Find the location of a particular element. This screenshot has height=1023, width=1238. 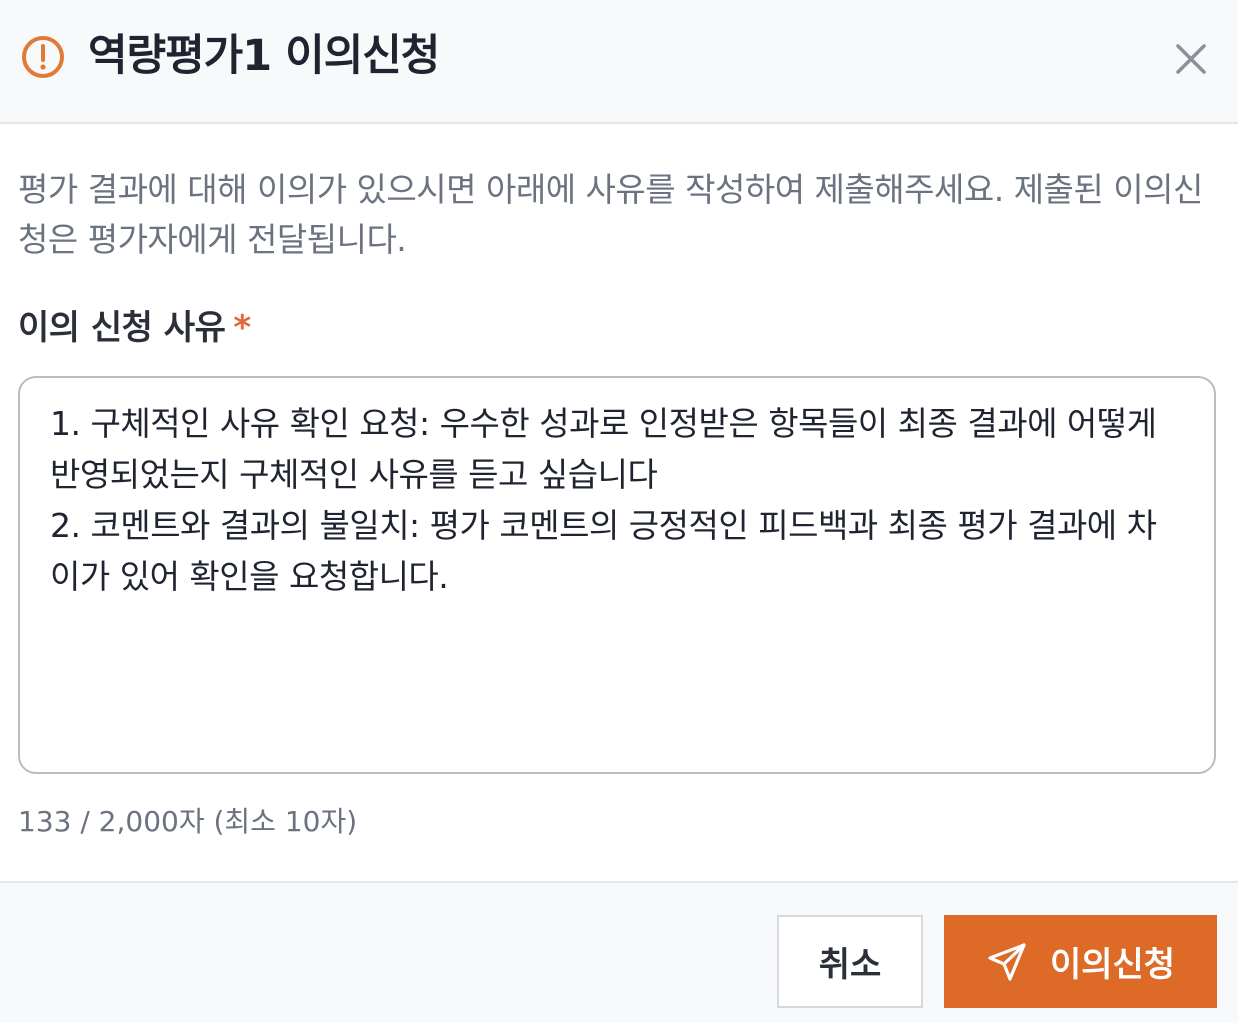

reason-field-label: 이의 신청 사유 * is located at coordinates (134, 328).